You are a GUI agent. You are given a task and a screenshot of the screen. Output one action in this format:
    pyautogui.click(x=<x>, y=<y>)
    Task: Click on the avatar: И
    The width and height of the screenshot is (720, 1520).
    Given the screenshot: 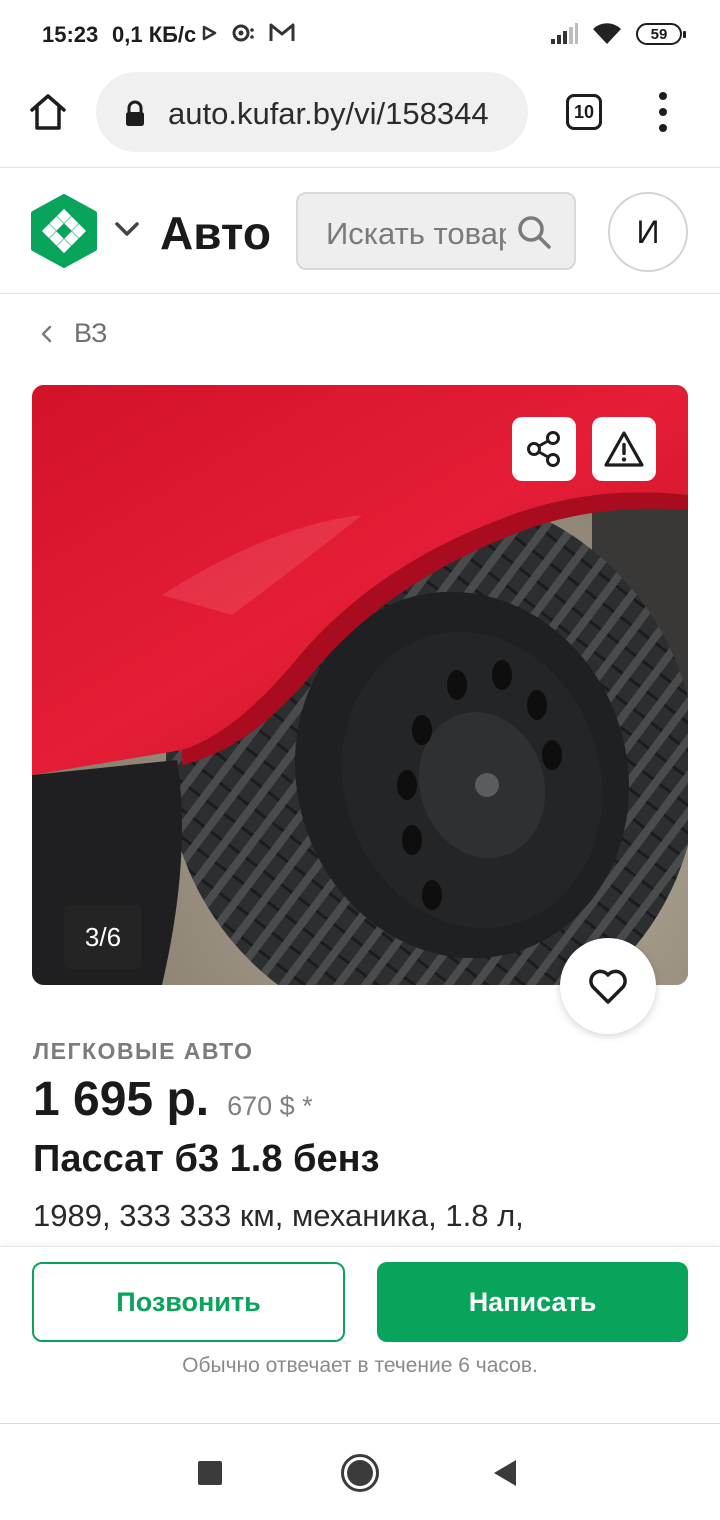 What is the action you would take?
    pyautogui.click(x=648, y=232)
    